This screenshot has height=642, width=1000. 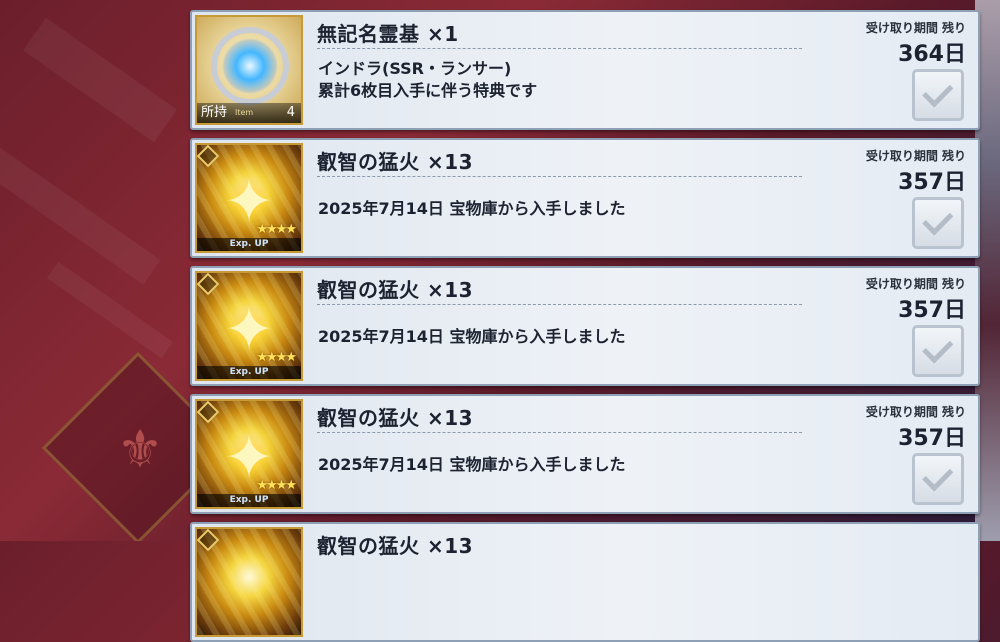 I want to click on owned-label: 所持, so click(x=214, y=112).